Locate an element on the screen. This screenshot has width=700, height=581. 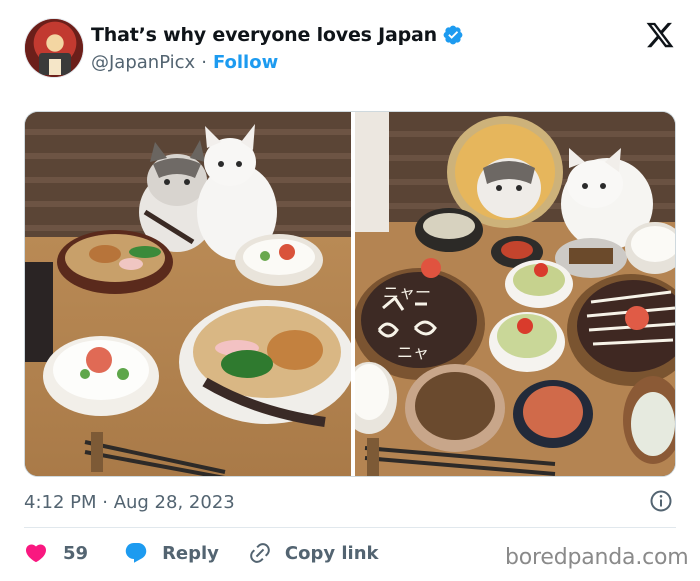
follow-button: Follow is located at coordinates (245, 62).